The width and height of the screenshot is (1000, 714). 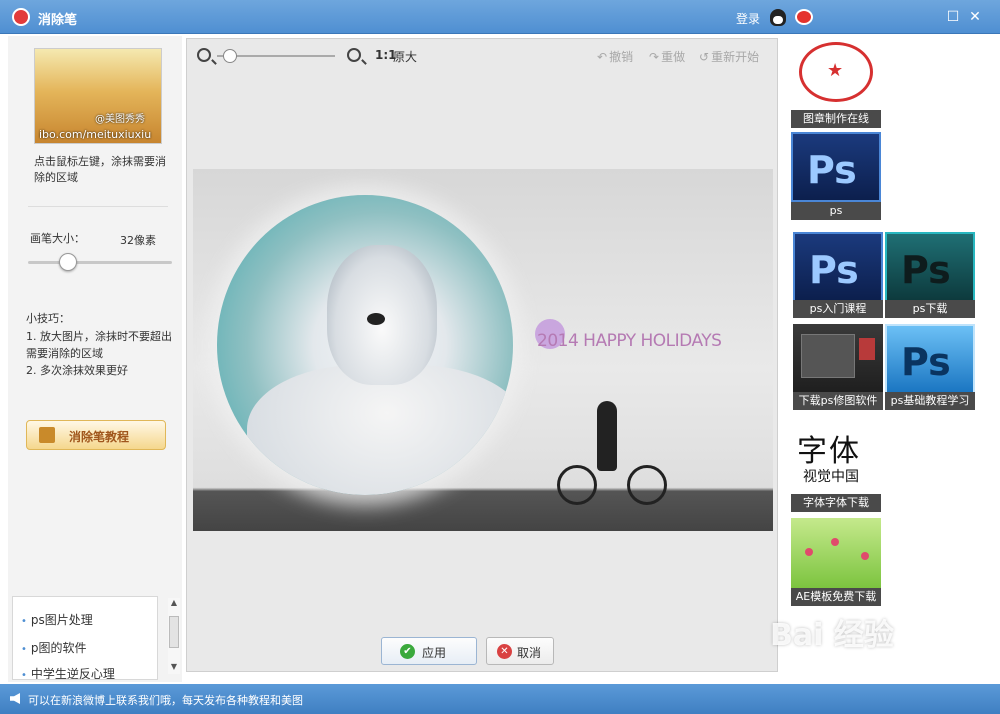 I want to click on weibo-icon, so click(x=804, y=17).